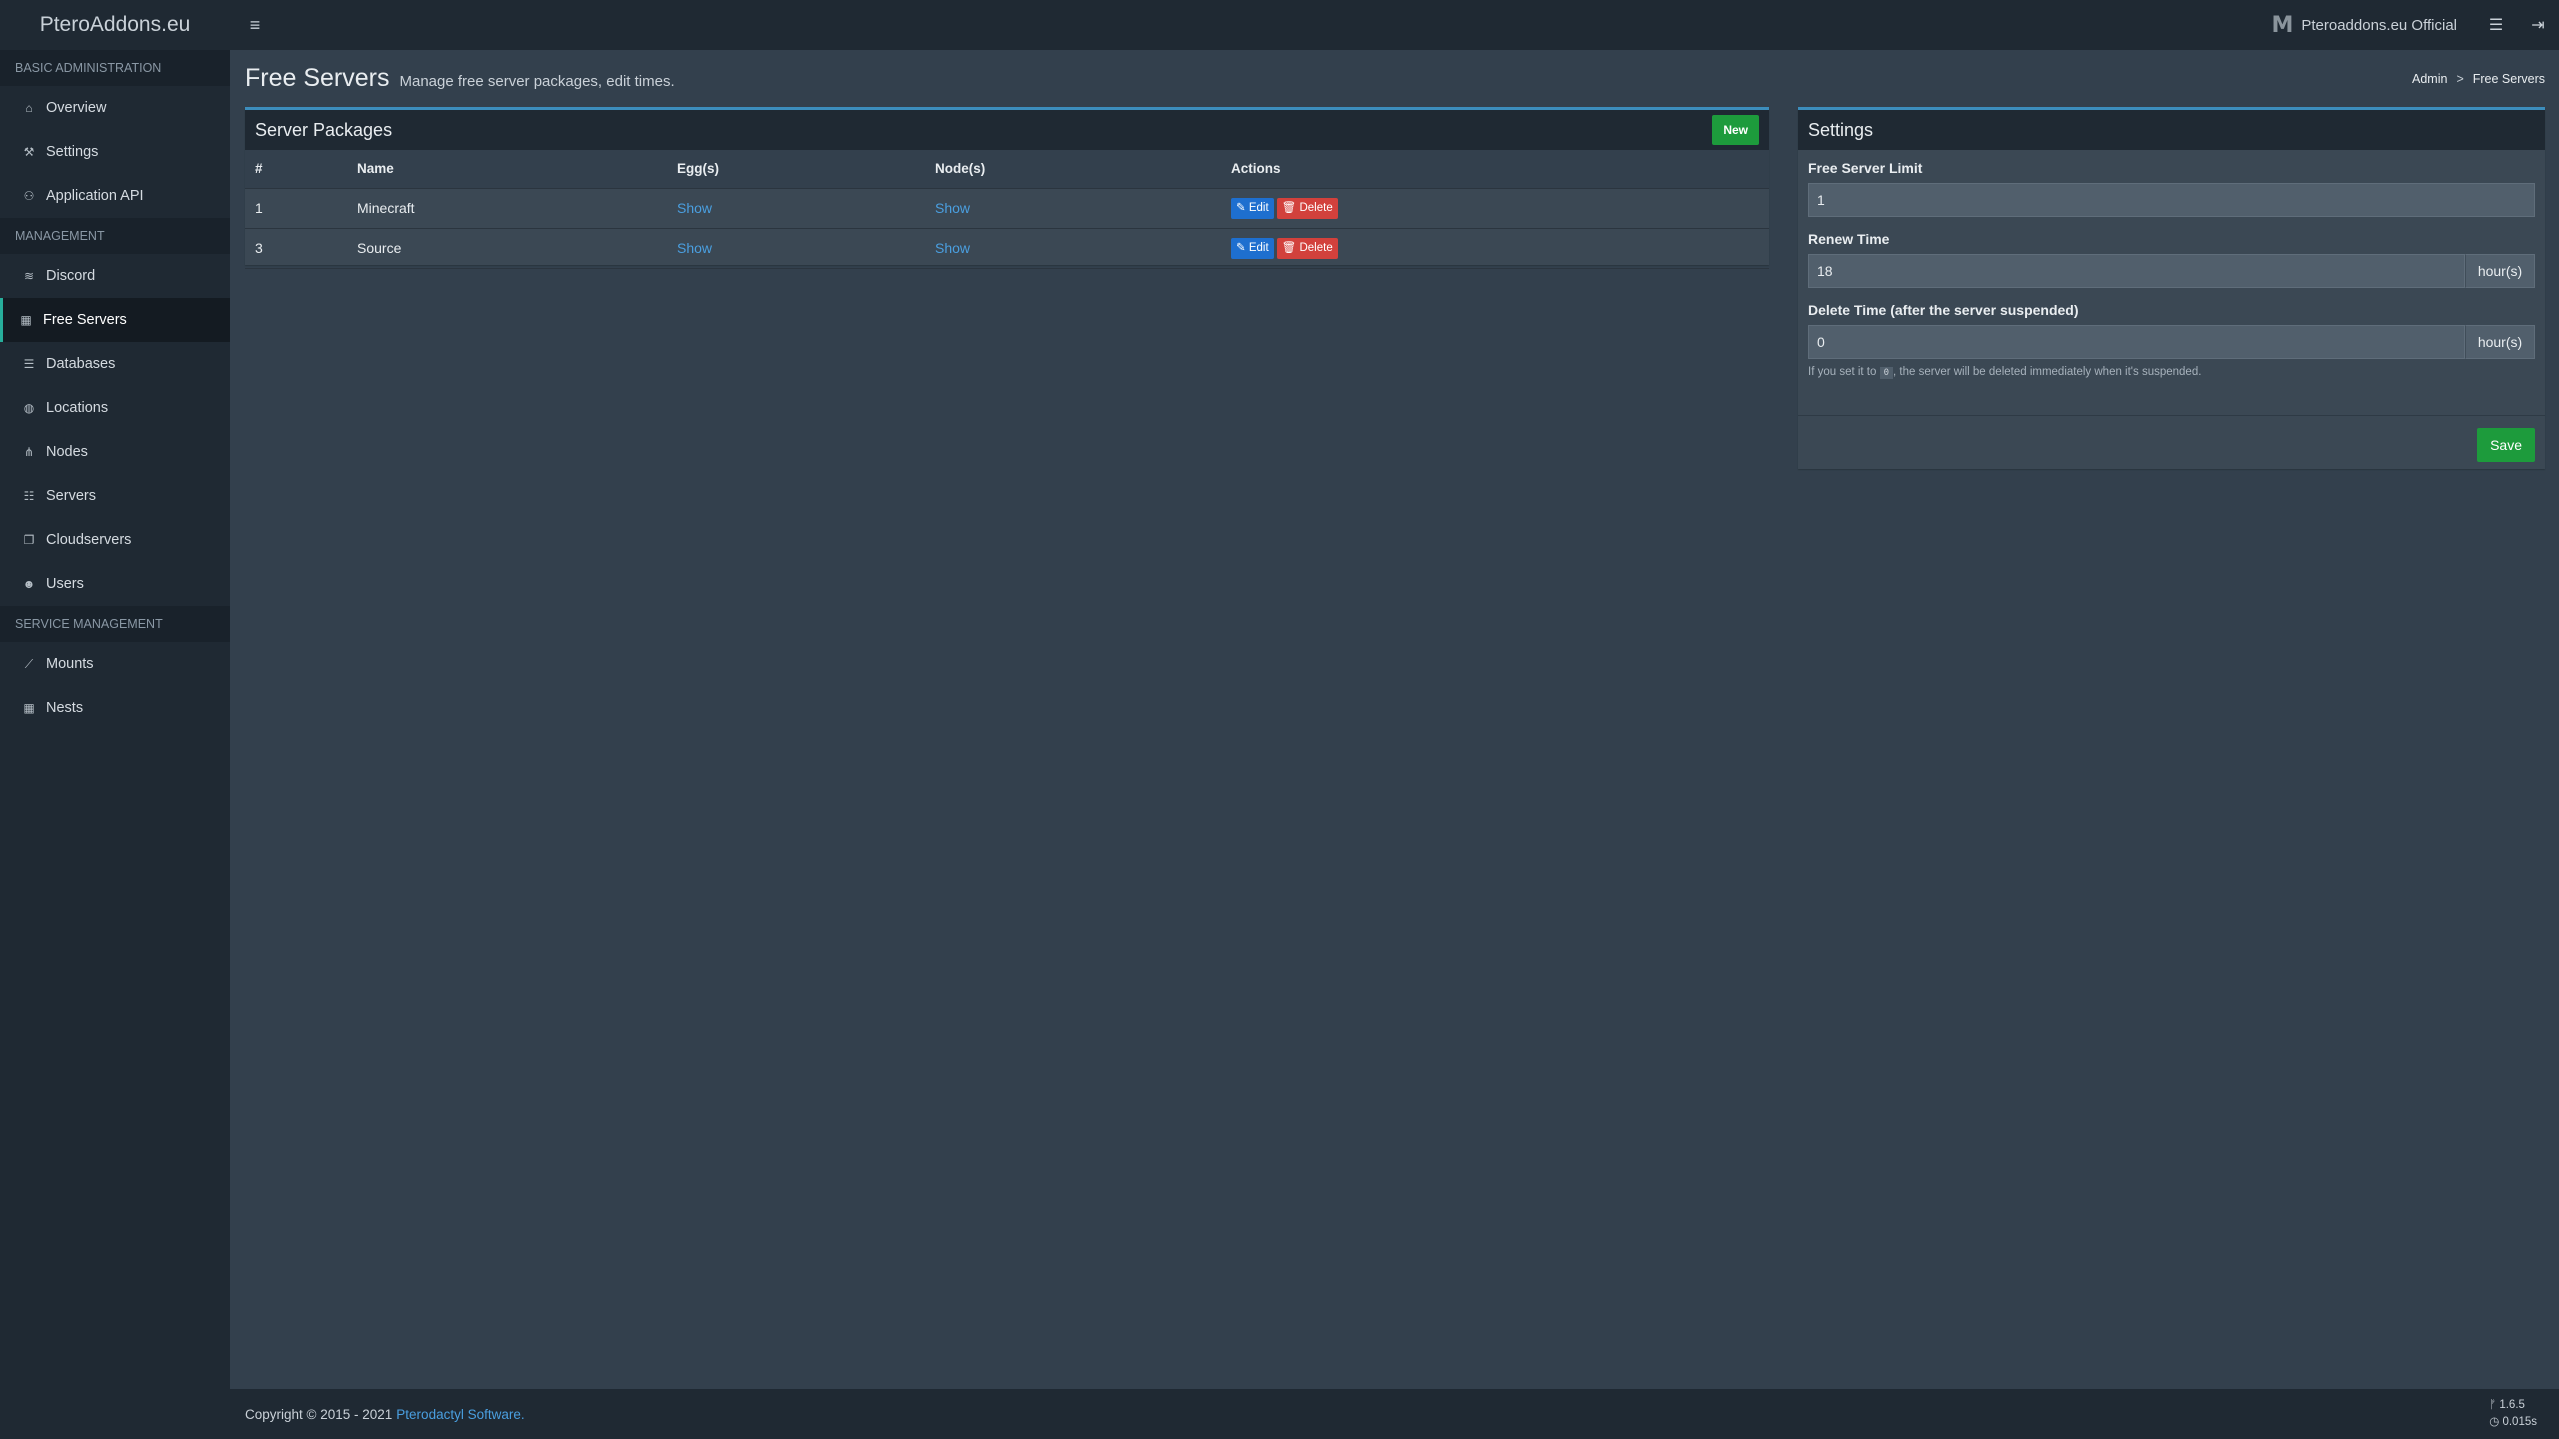 The width and height of the screenshot is (2559, 1439). Describe the element at coordinates (77, 408) in the screenshot. I see `sidebar-item-label: Locations` at that location.